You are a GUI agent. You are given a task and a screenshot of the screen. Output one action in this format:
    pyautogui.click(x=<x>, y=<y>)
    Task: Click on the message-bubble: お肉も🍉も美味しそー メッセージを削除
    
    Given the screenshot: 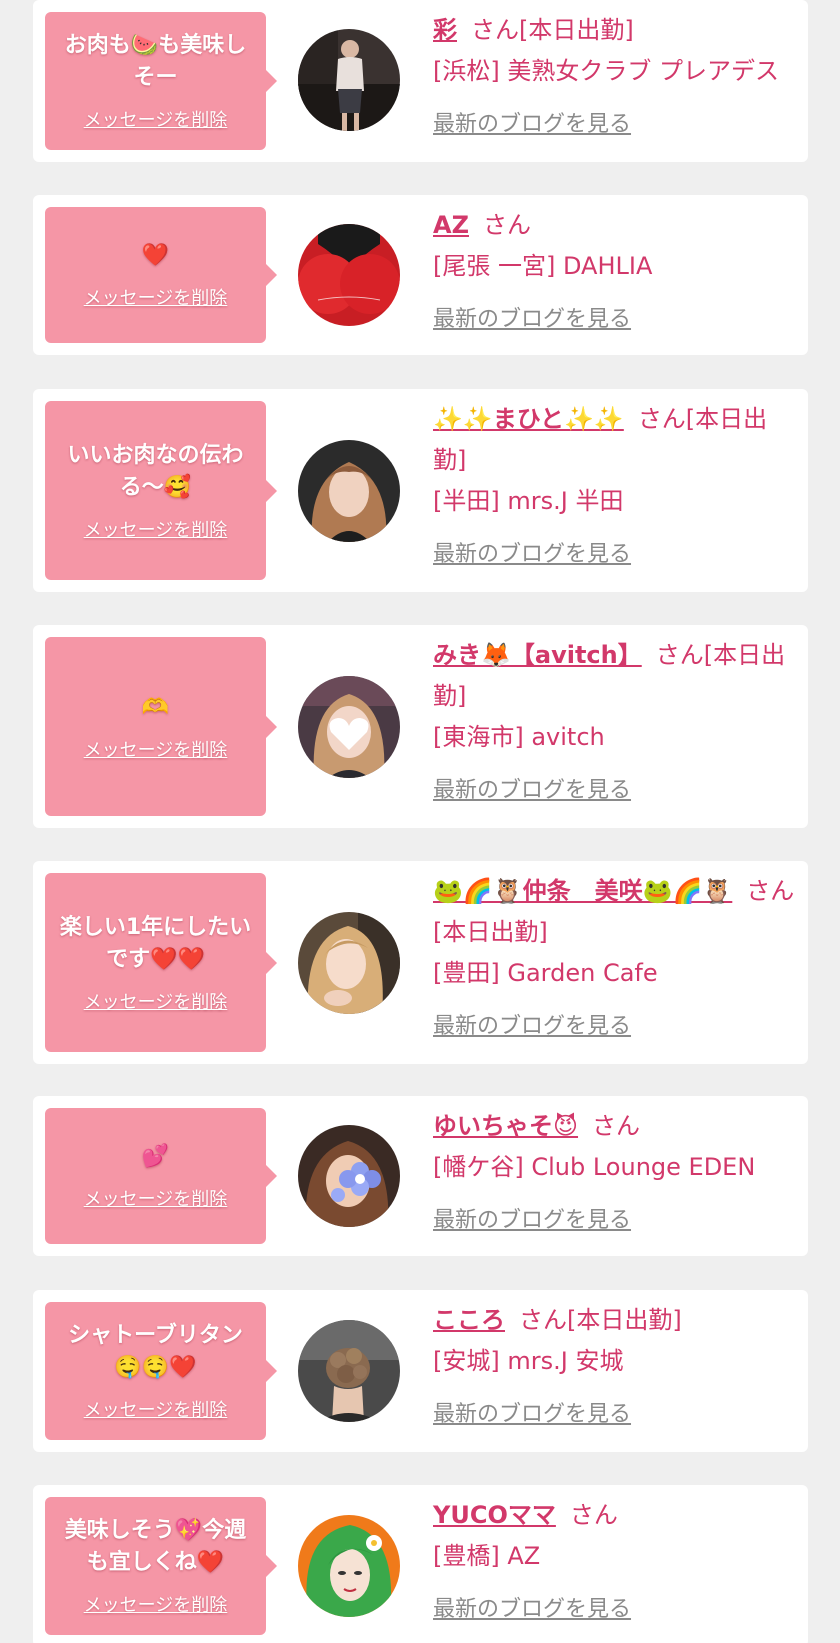 What is the action you would take?
    pyautogui.click(x=161, y=81)
    